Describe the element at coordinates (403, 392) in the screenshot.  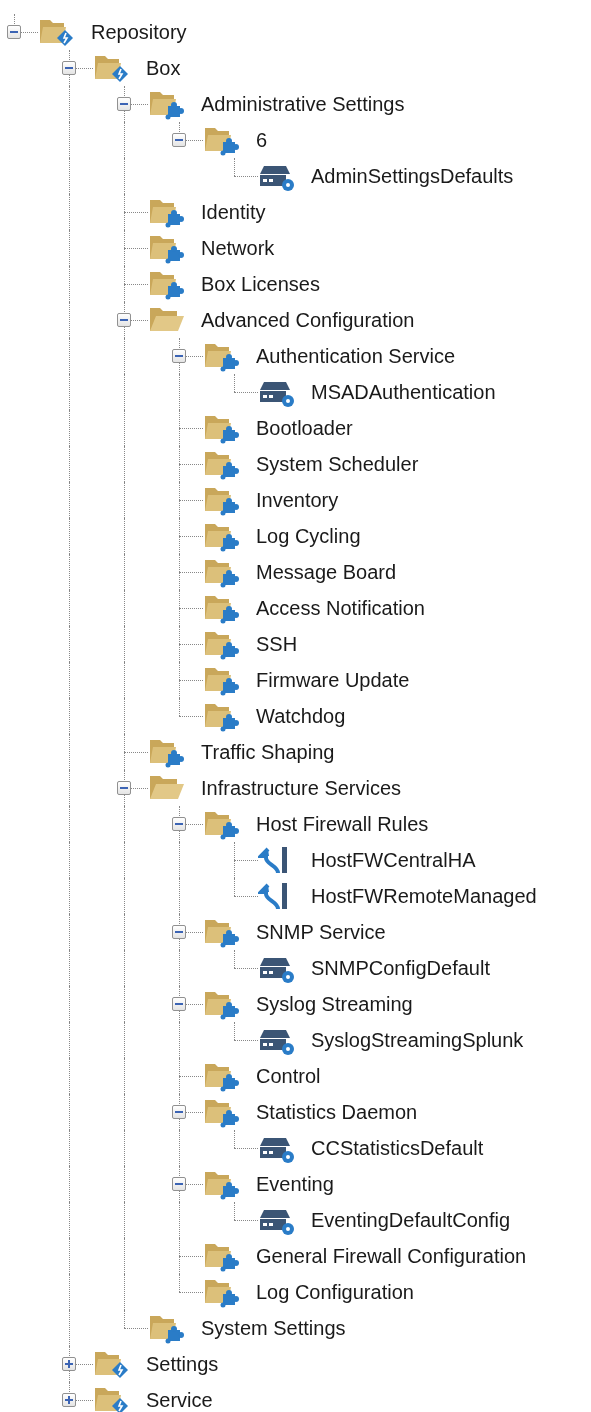
I see `tree-item: MSADAuthentication` at that location.